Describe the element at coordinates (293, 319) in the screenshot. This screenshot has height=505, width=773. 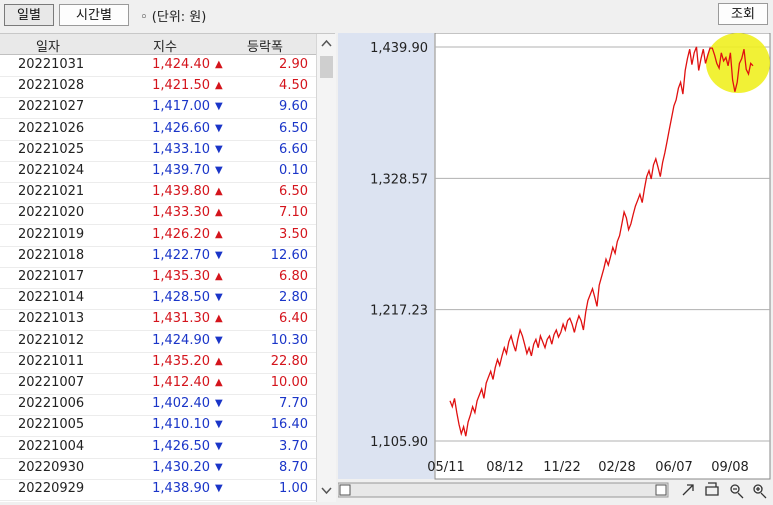
I see `cell-change: 6.40` at that location.